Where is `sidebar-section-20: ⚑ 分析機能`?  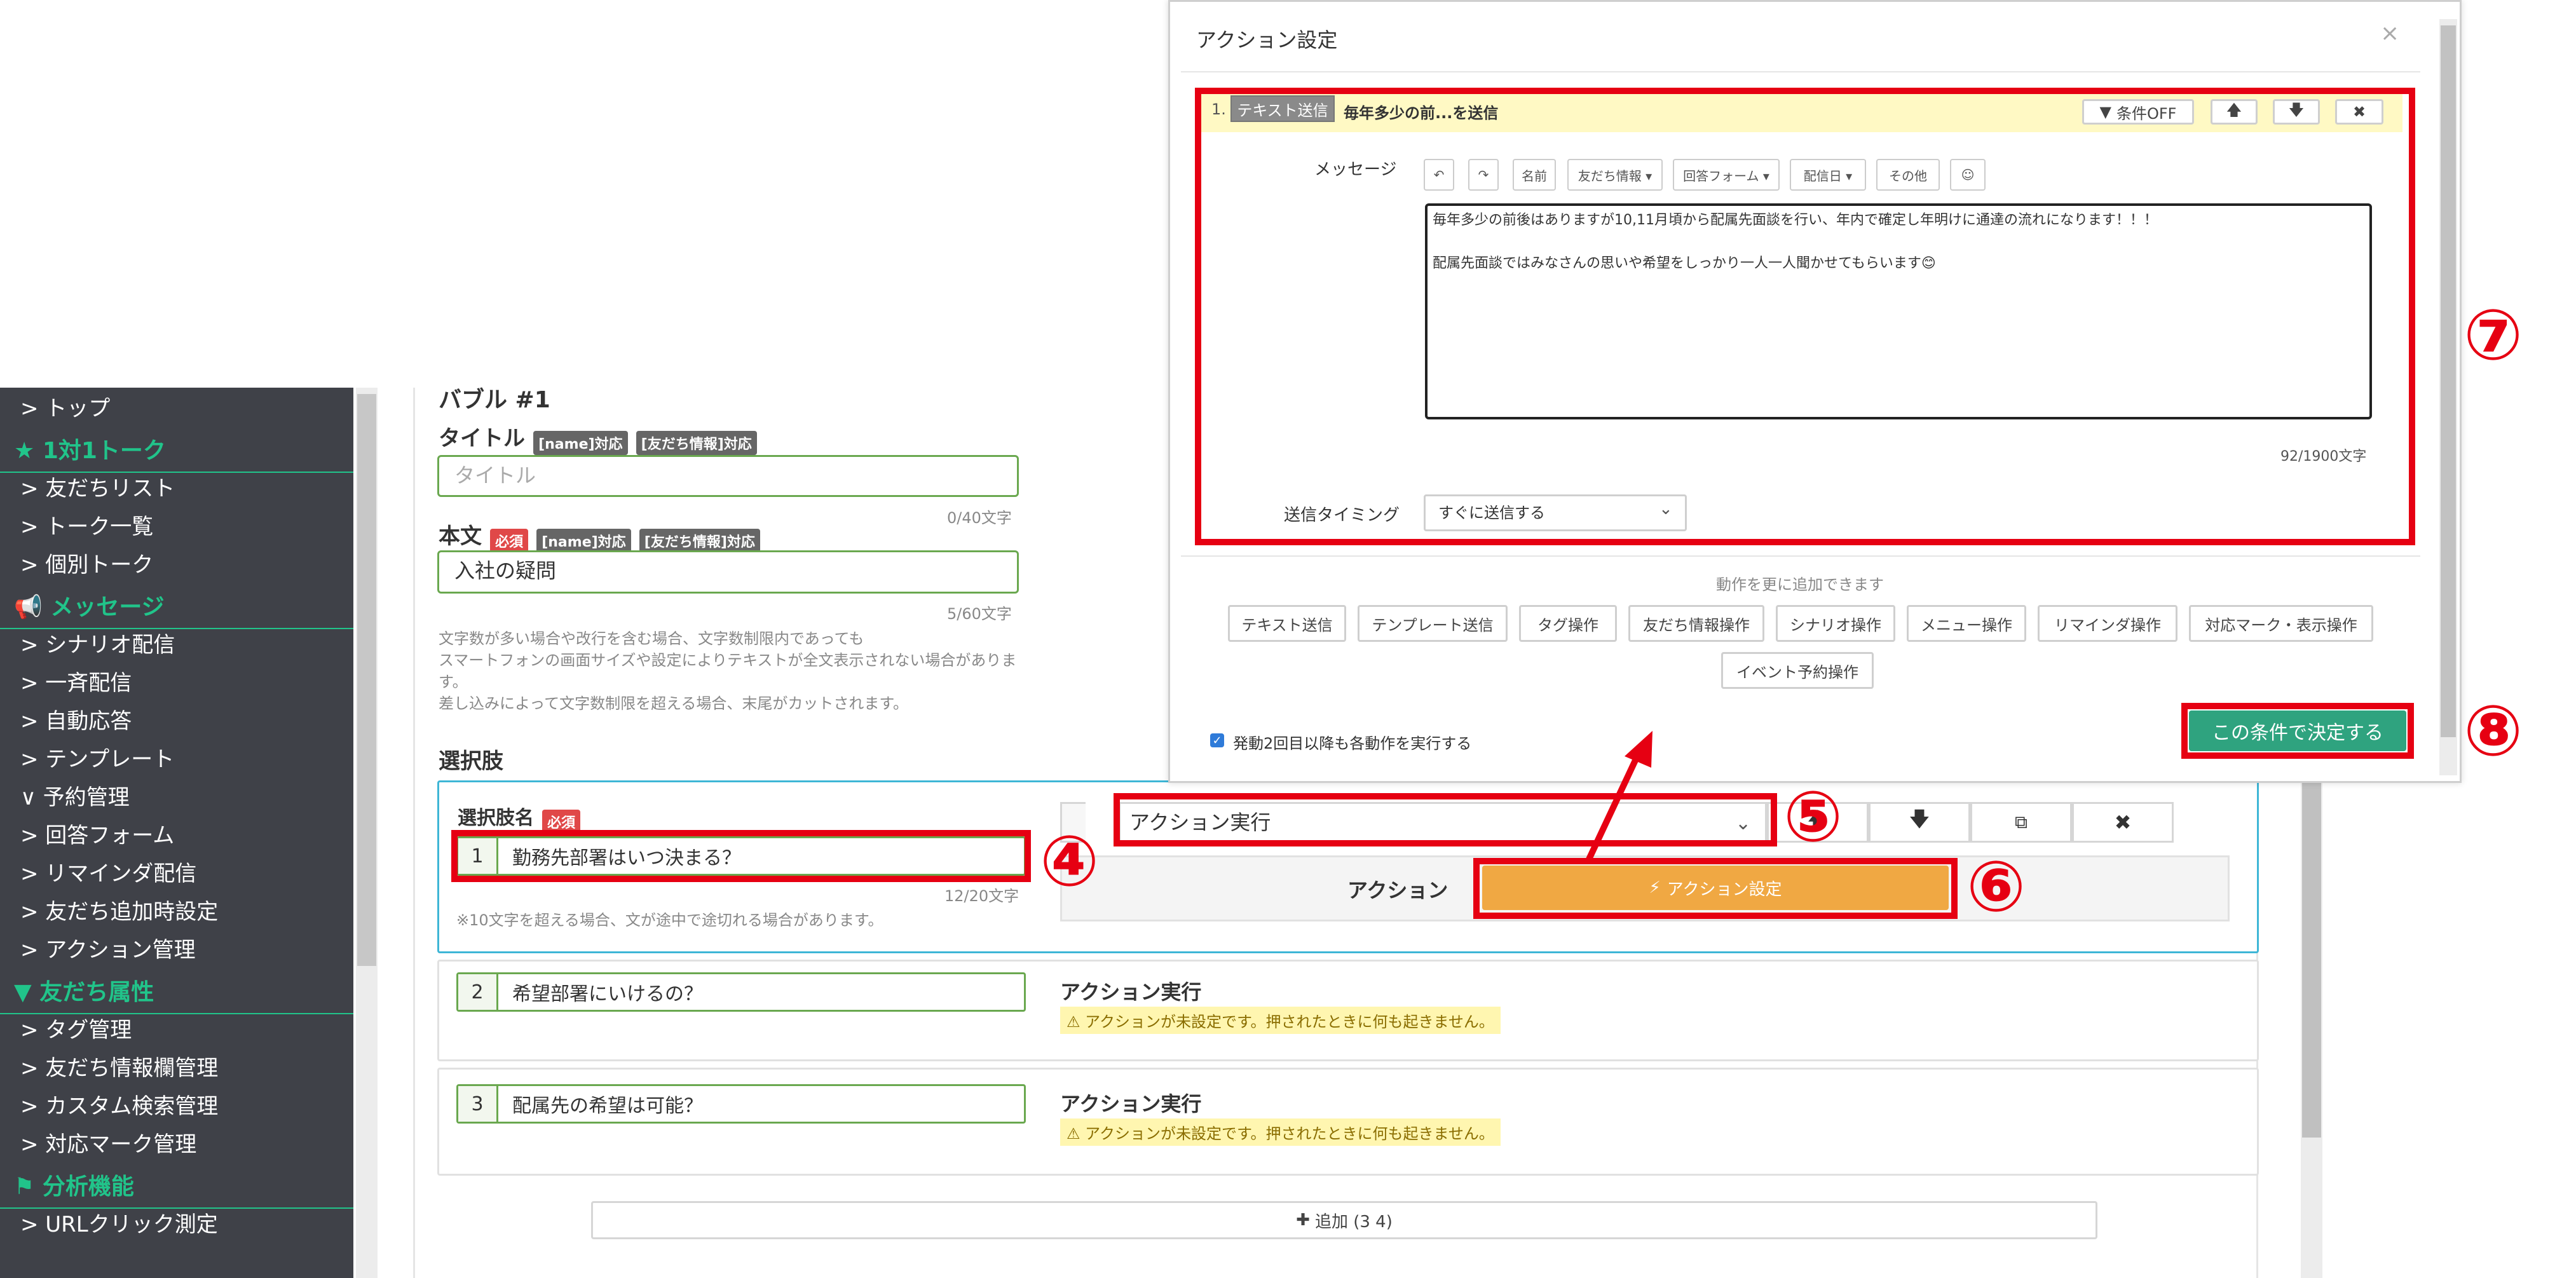
sidebar-section-20: ⚑ 分析機能 is located at coordinates (176, 1188).